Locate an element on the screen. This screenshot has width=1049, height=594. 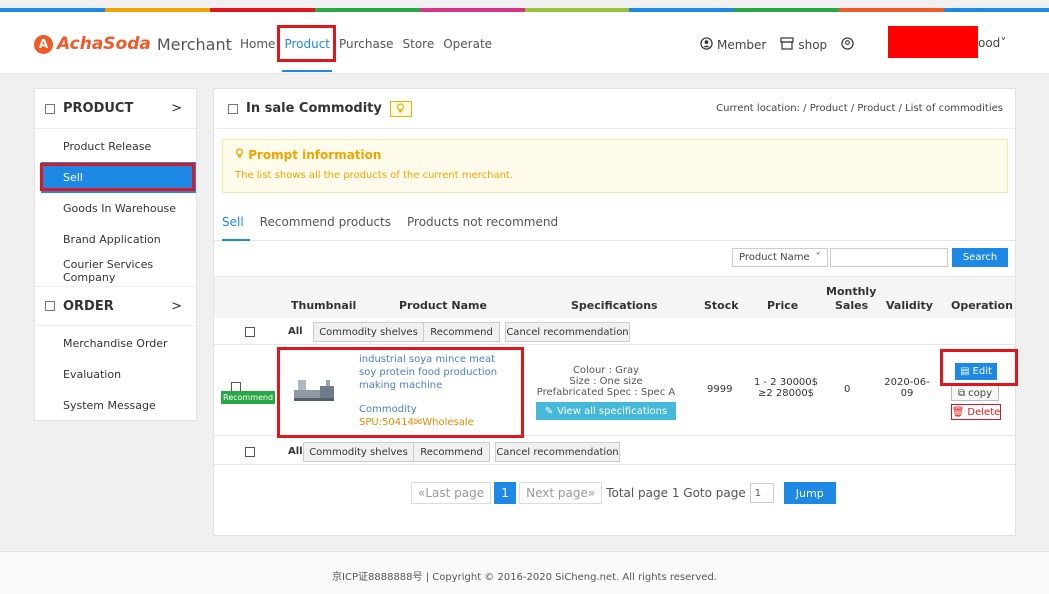
prompt-title: Prompt information is located at coordinates (615, 155).